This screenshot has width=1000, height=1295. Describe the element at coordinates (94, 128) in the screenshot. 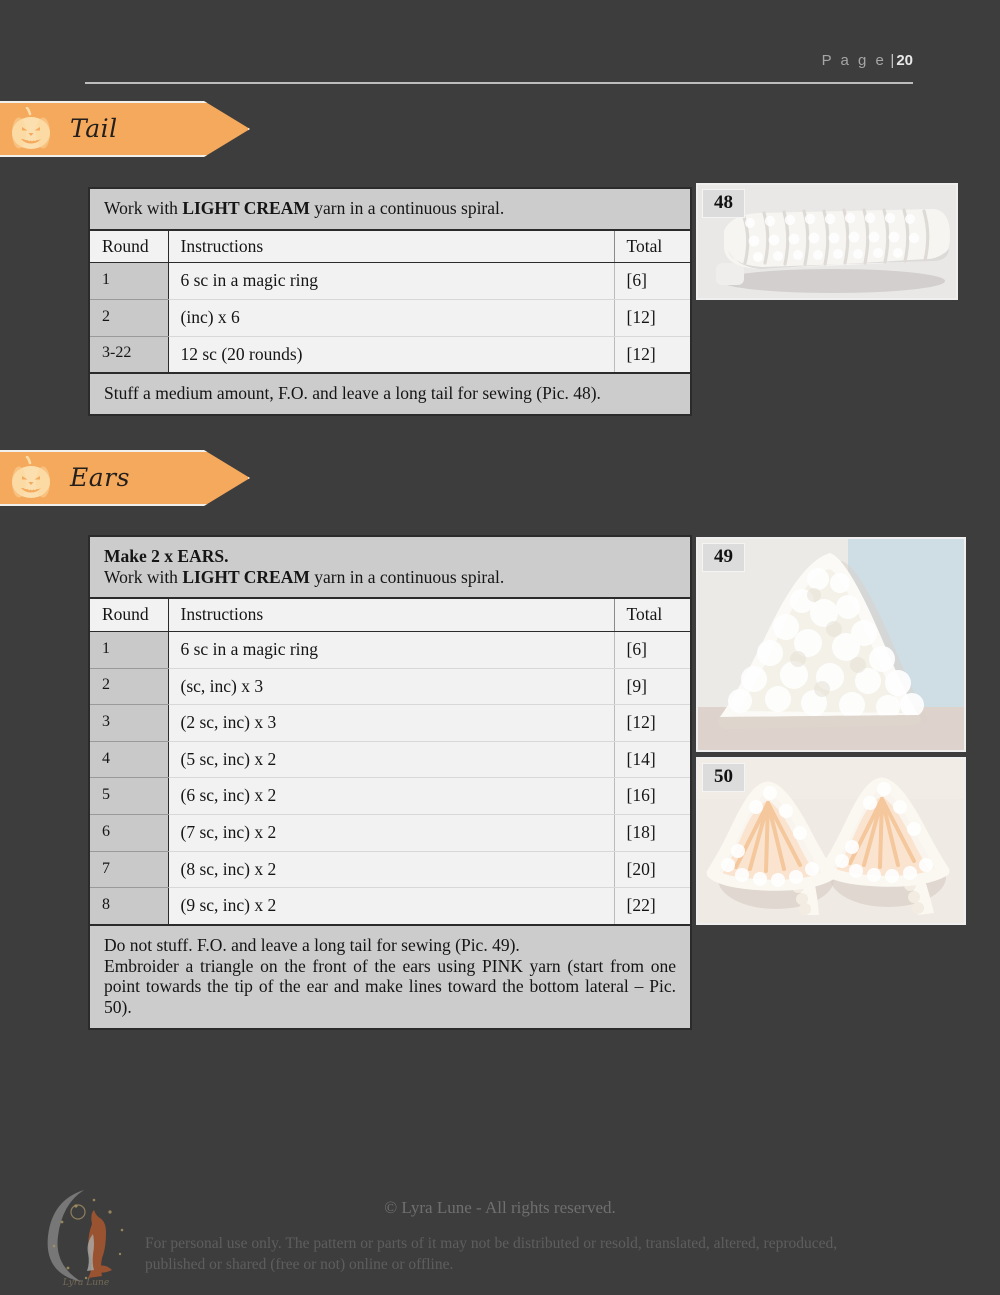

I see `section-title-tail: Tail` at that location.